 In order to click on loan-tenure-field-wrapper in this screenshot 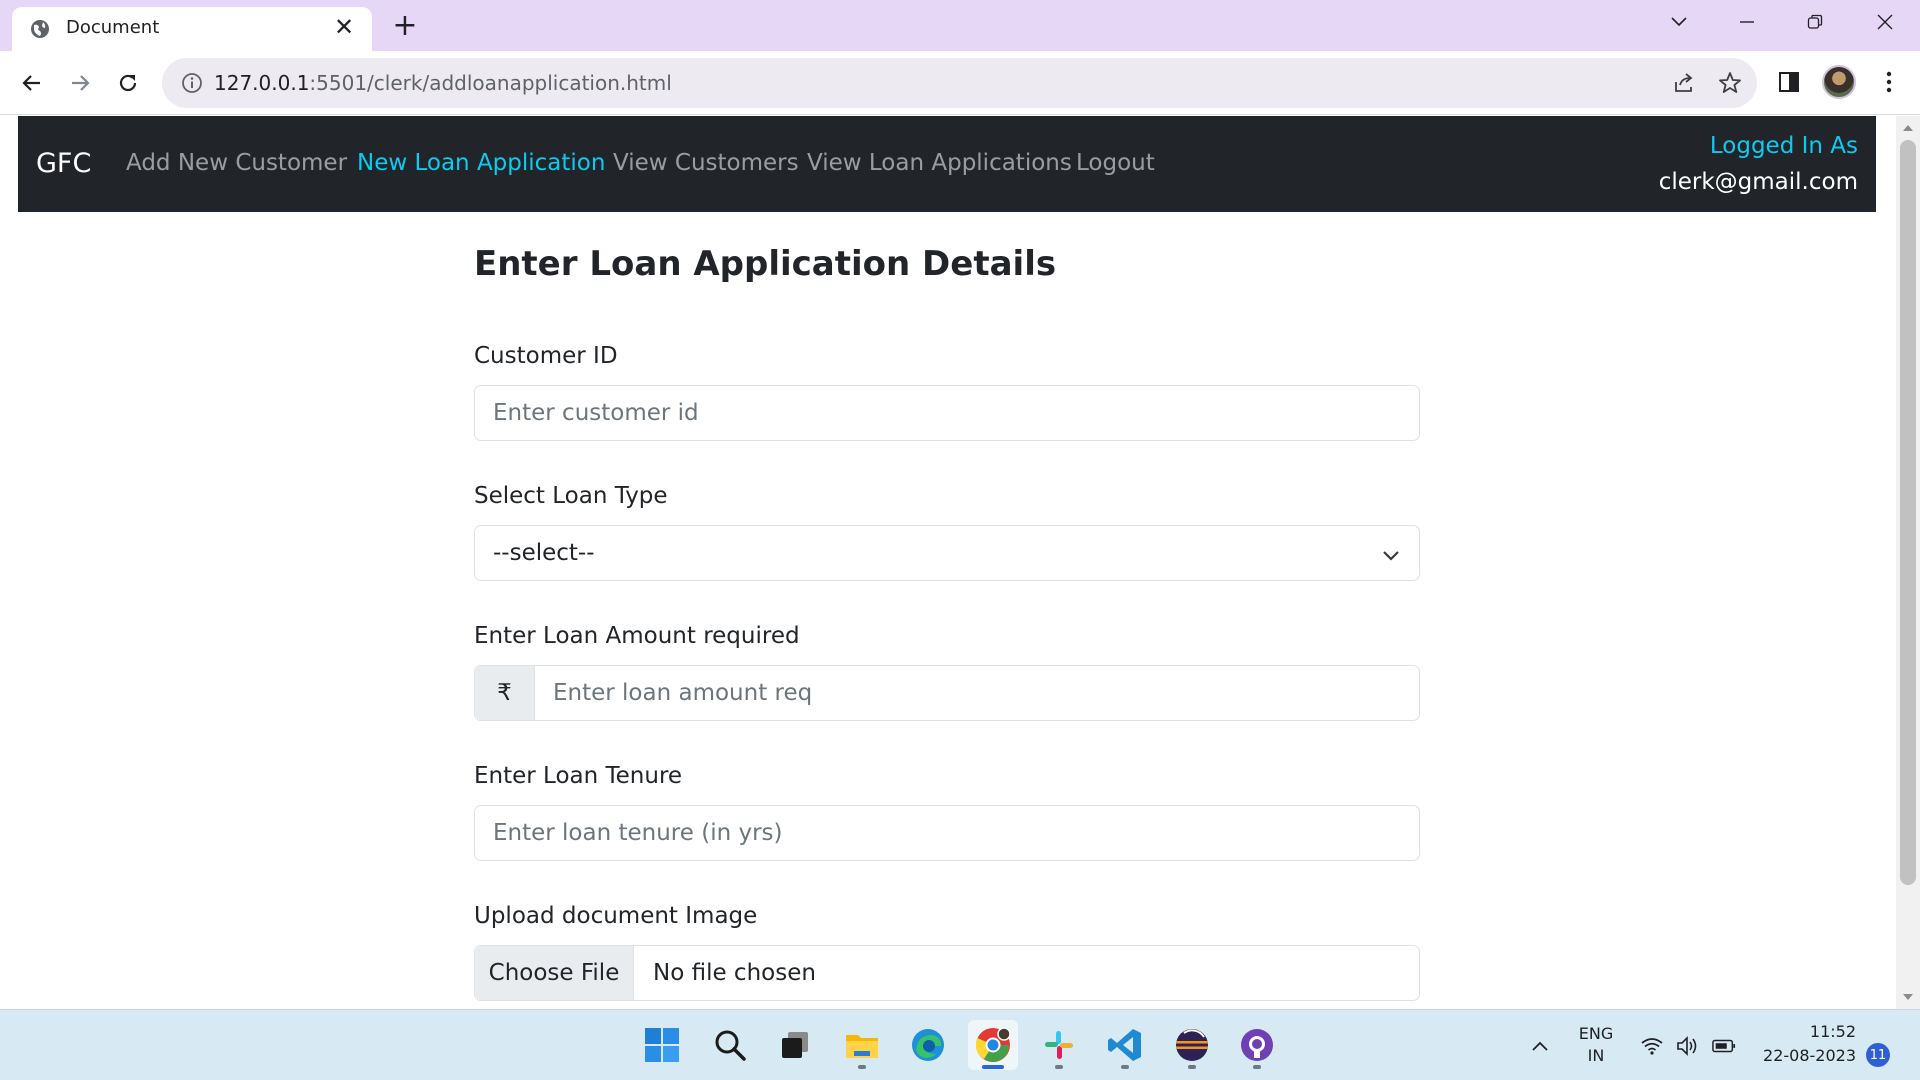, I will do `click(947, 833)`.